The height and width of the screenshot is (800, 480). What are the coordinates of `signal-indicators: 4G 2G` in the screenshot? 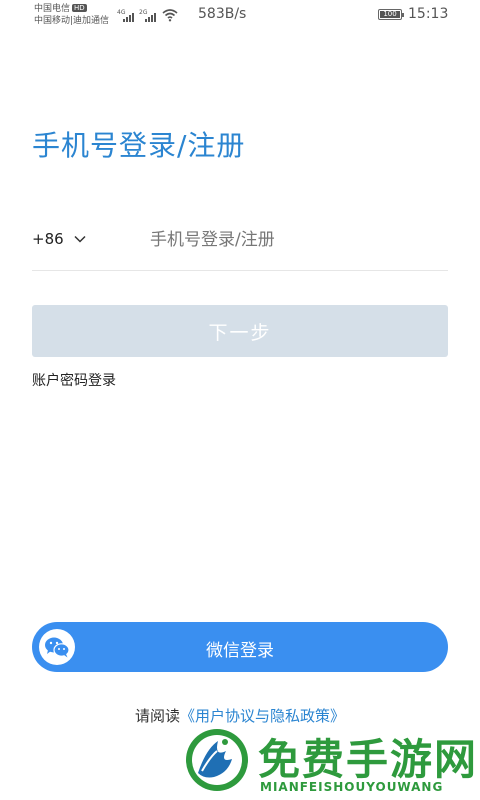 It's located at (147, 15).